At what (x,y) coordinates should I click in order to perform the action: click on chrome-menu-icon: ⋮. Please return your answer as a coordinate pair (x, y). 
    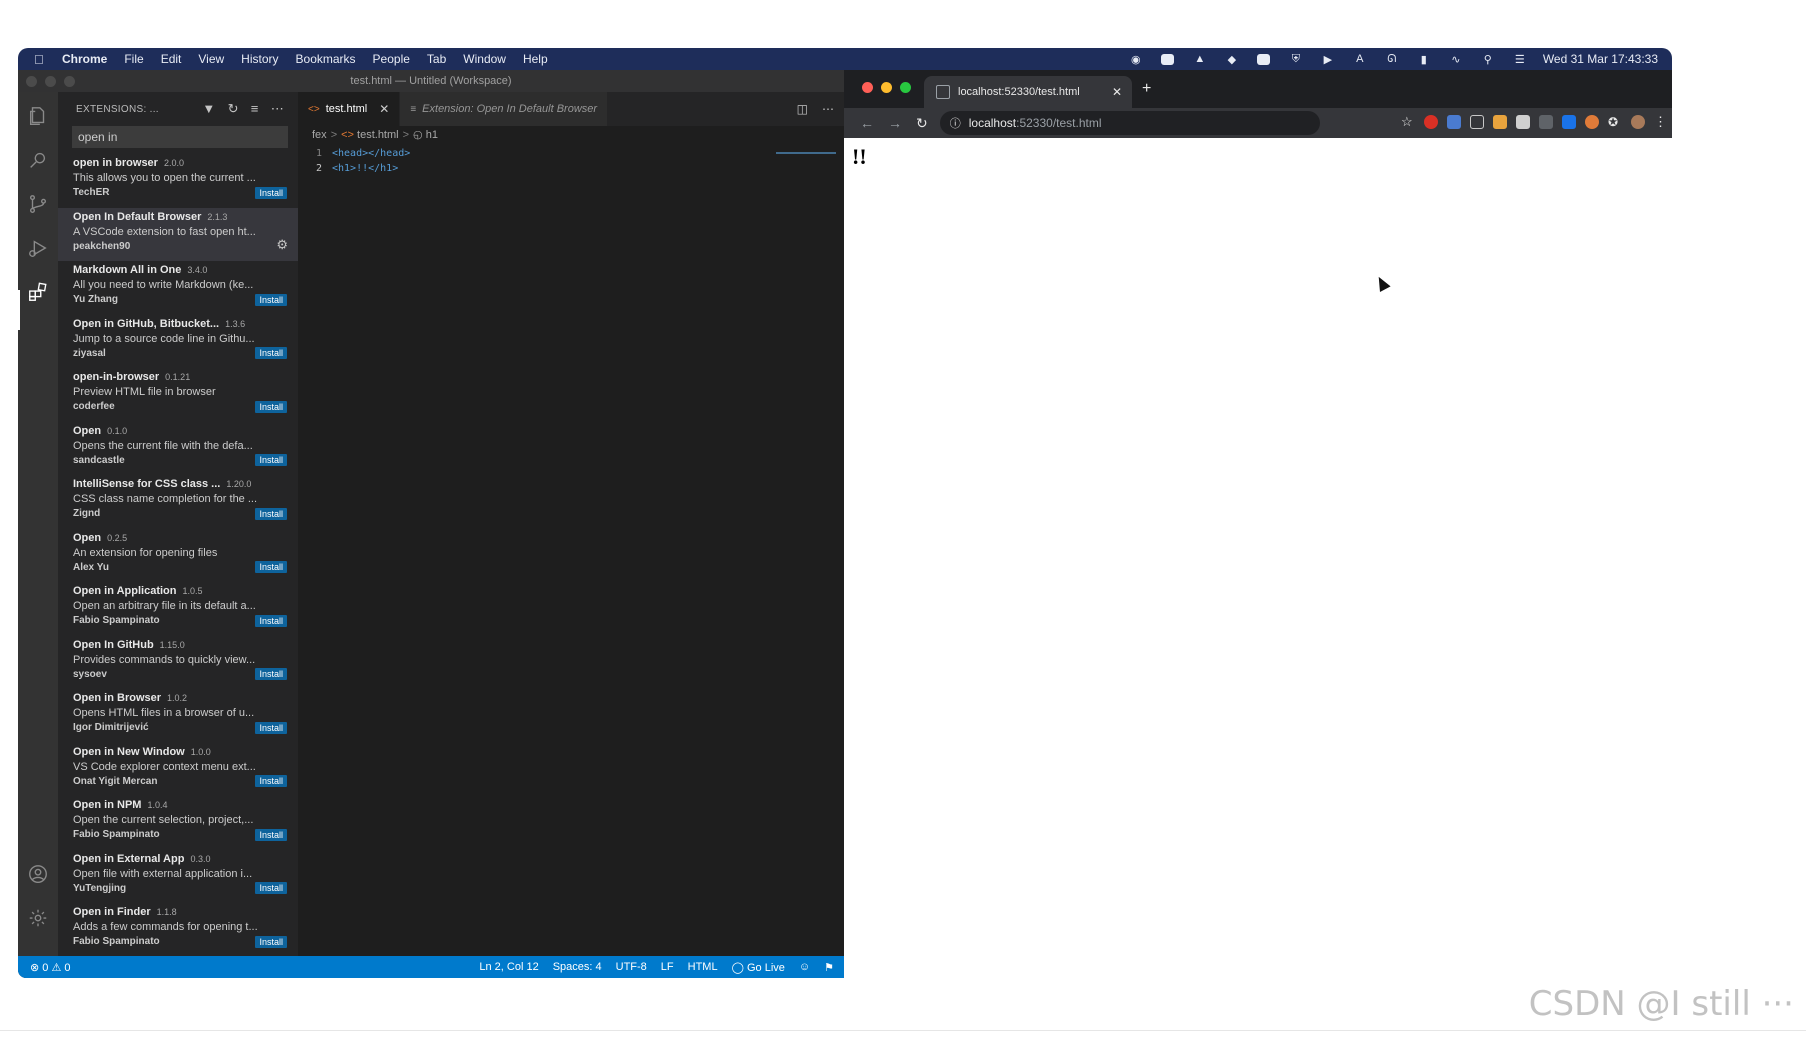
    Looking at the image, I should click on (1660, 122).